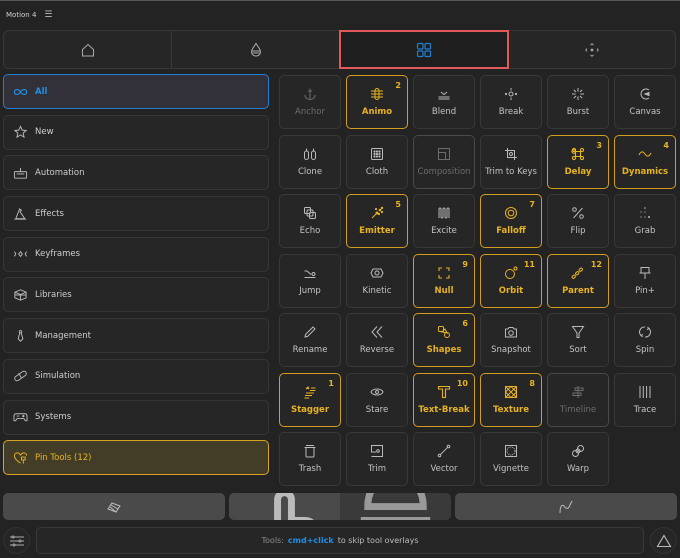 This screenshot has width=680, height=558. What do you see at coordinates (578, 399) in the screenshot?
I see `tool-timeline: Timeline` at bounding box center [578, 399].